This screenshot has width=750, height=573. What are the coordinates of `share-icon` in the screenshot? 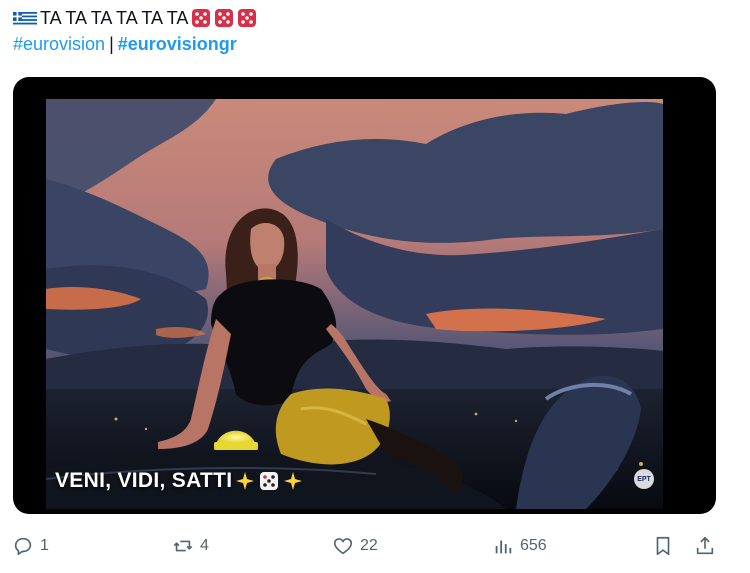 It's located at (705, 545).